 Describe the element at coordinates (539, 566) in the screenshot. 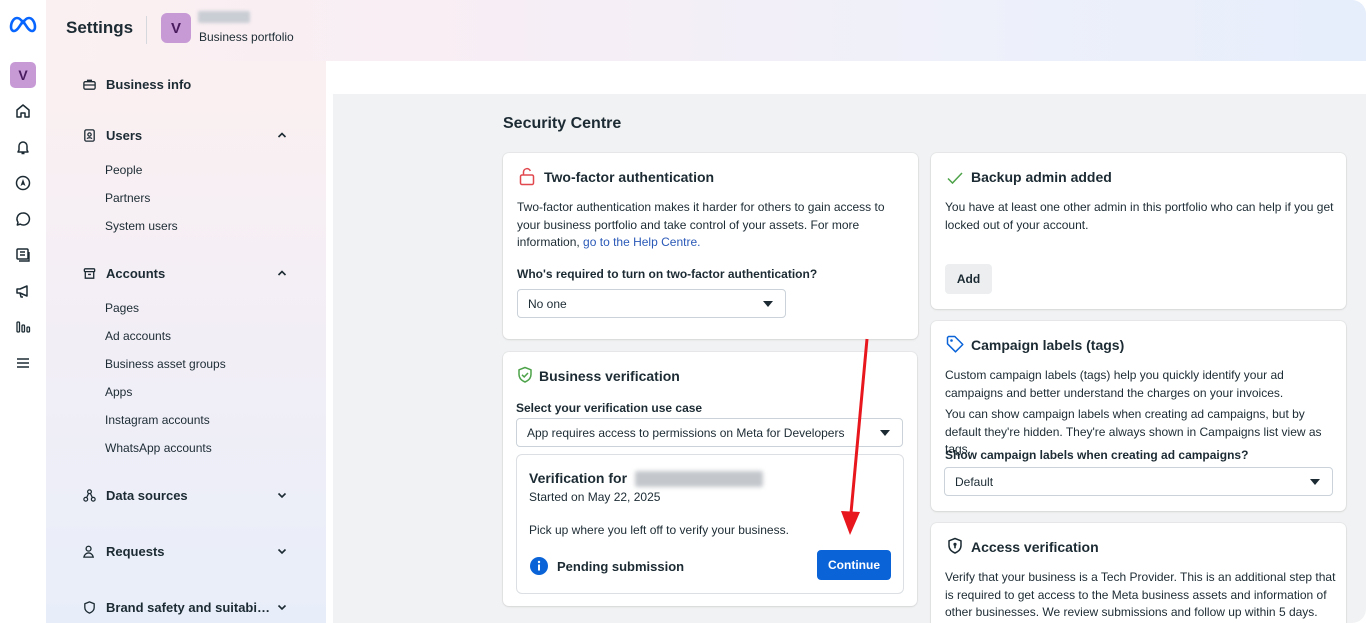

I see `info-icon` at that location.